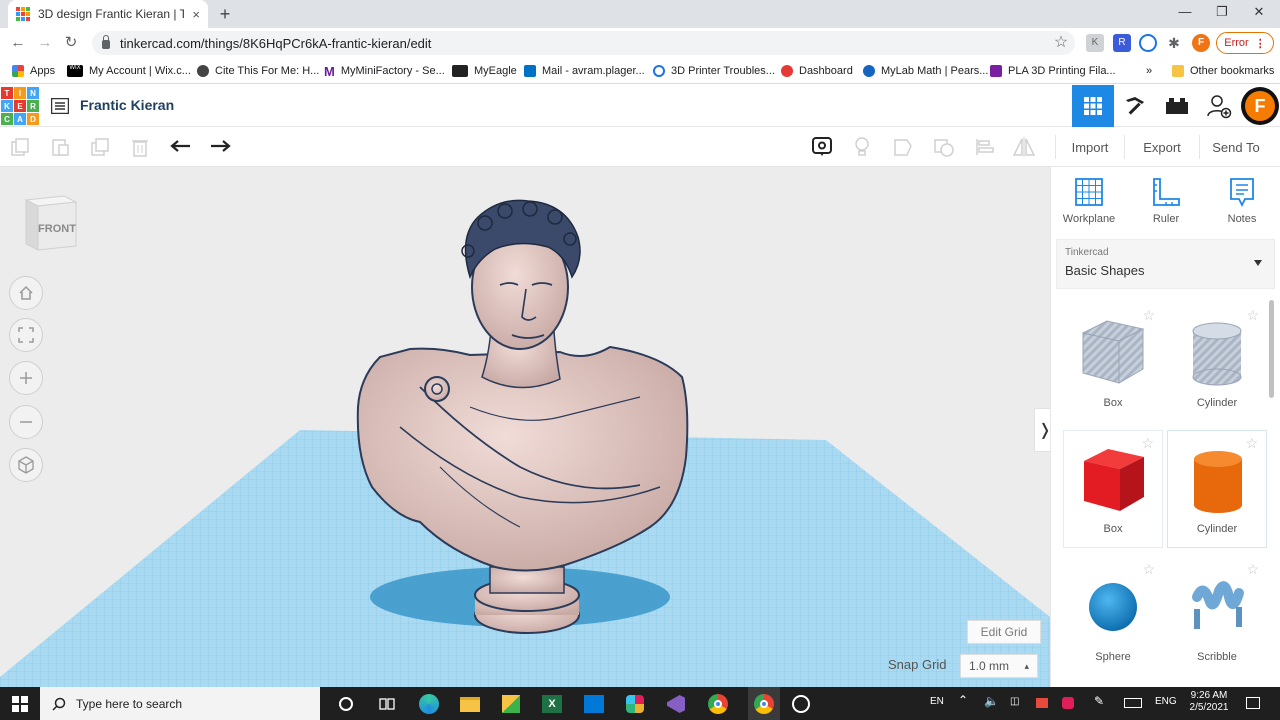 The width and height of the screenshot is (1280, 720). Describe the element at coordinates (718, 704) in the screenshot. I see `chrome-icon` at that location.